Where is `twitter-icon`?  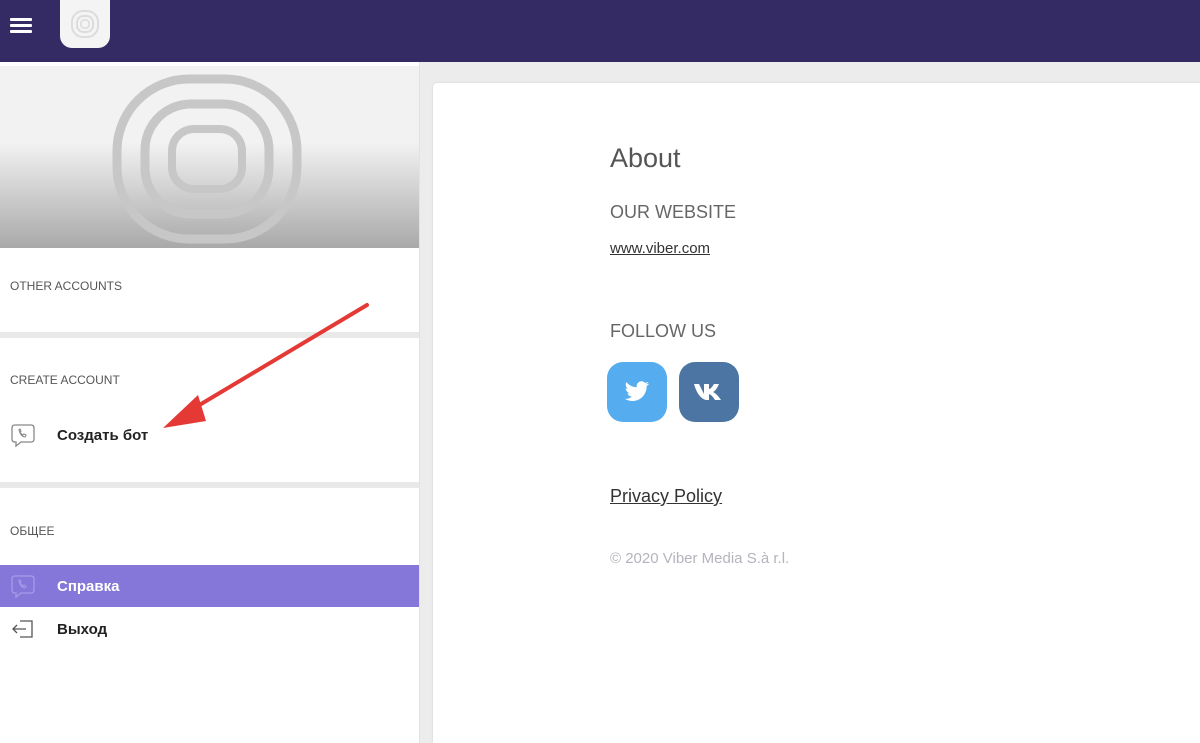 twitter-icon is located at coordinates (637, 391).